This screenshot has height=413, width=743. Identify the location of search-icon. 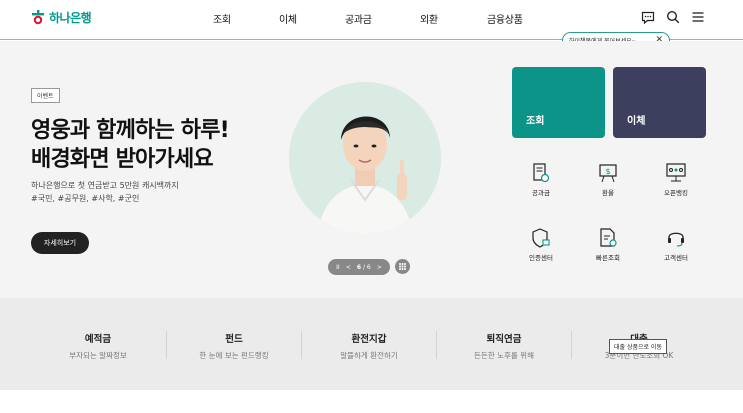
(673, 17).